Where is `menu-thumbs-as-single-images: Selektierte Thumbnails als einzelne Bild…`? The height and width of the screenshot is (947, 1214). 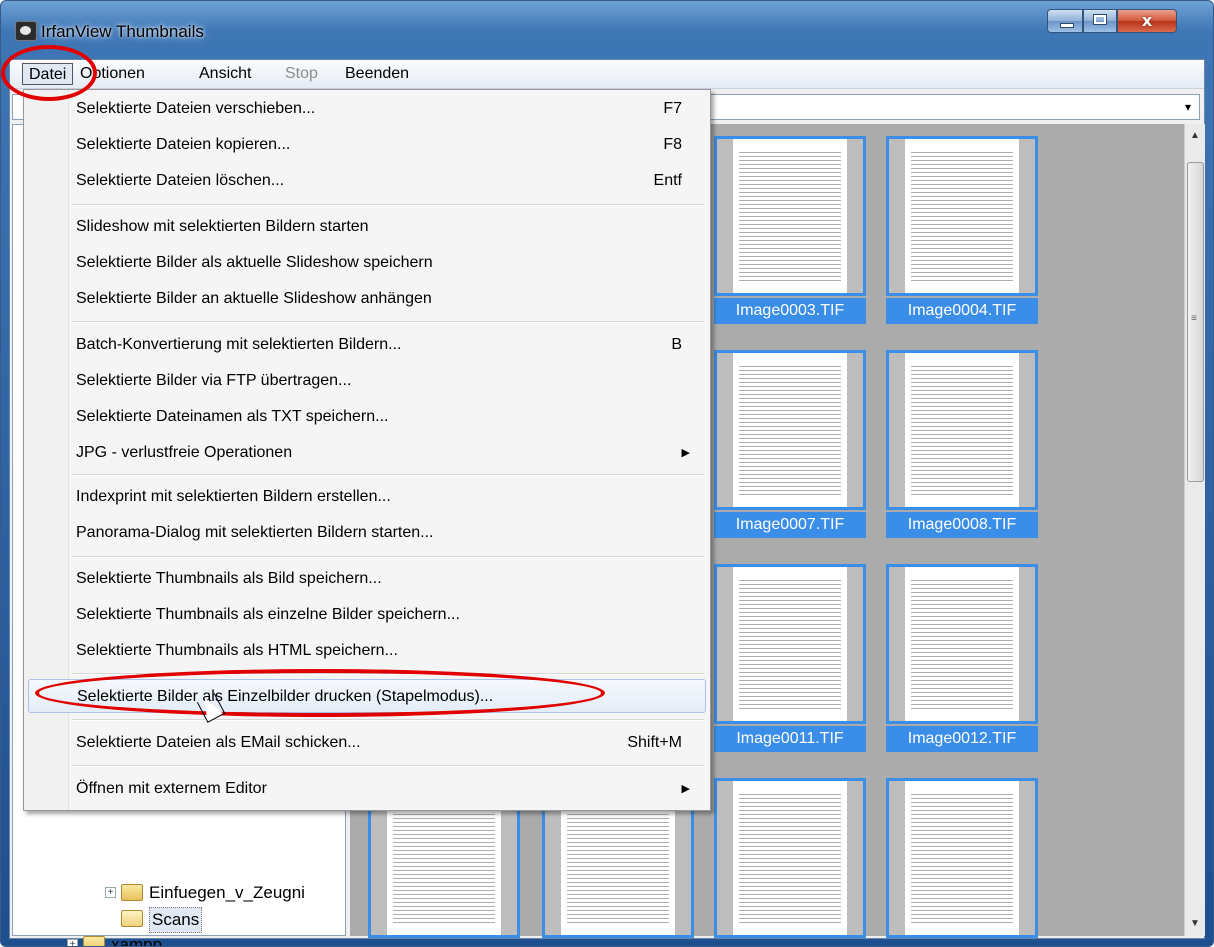
menu-thumbs-as-single-images: Selektierte Thumbnails als einzelne Bild… is located at coordinates (367, 615).